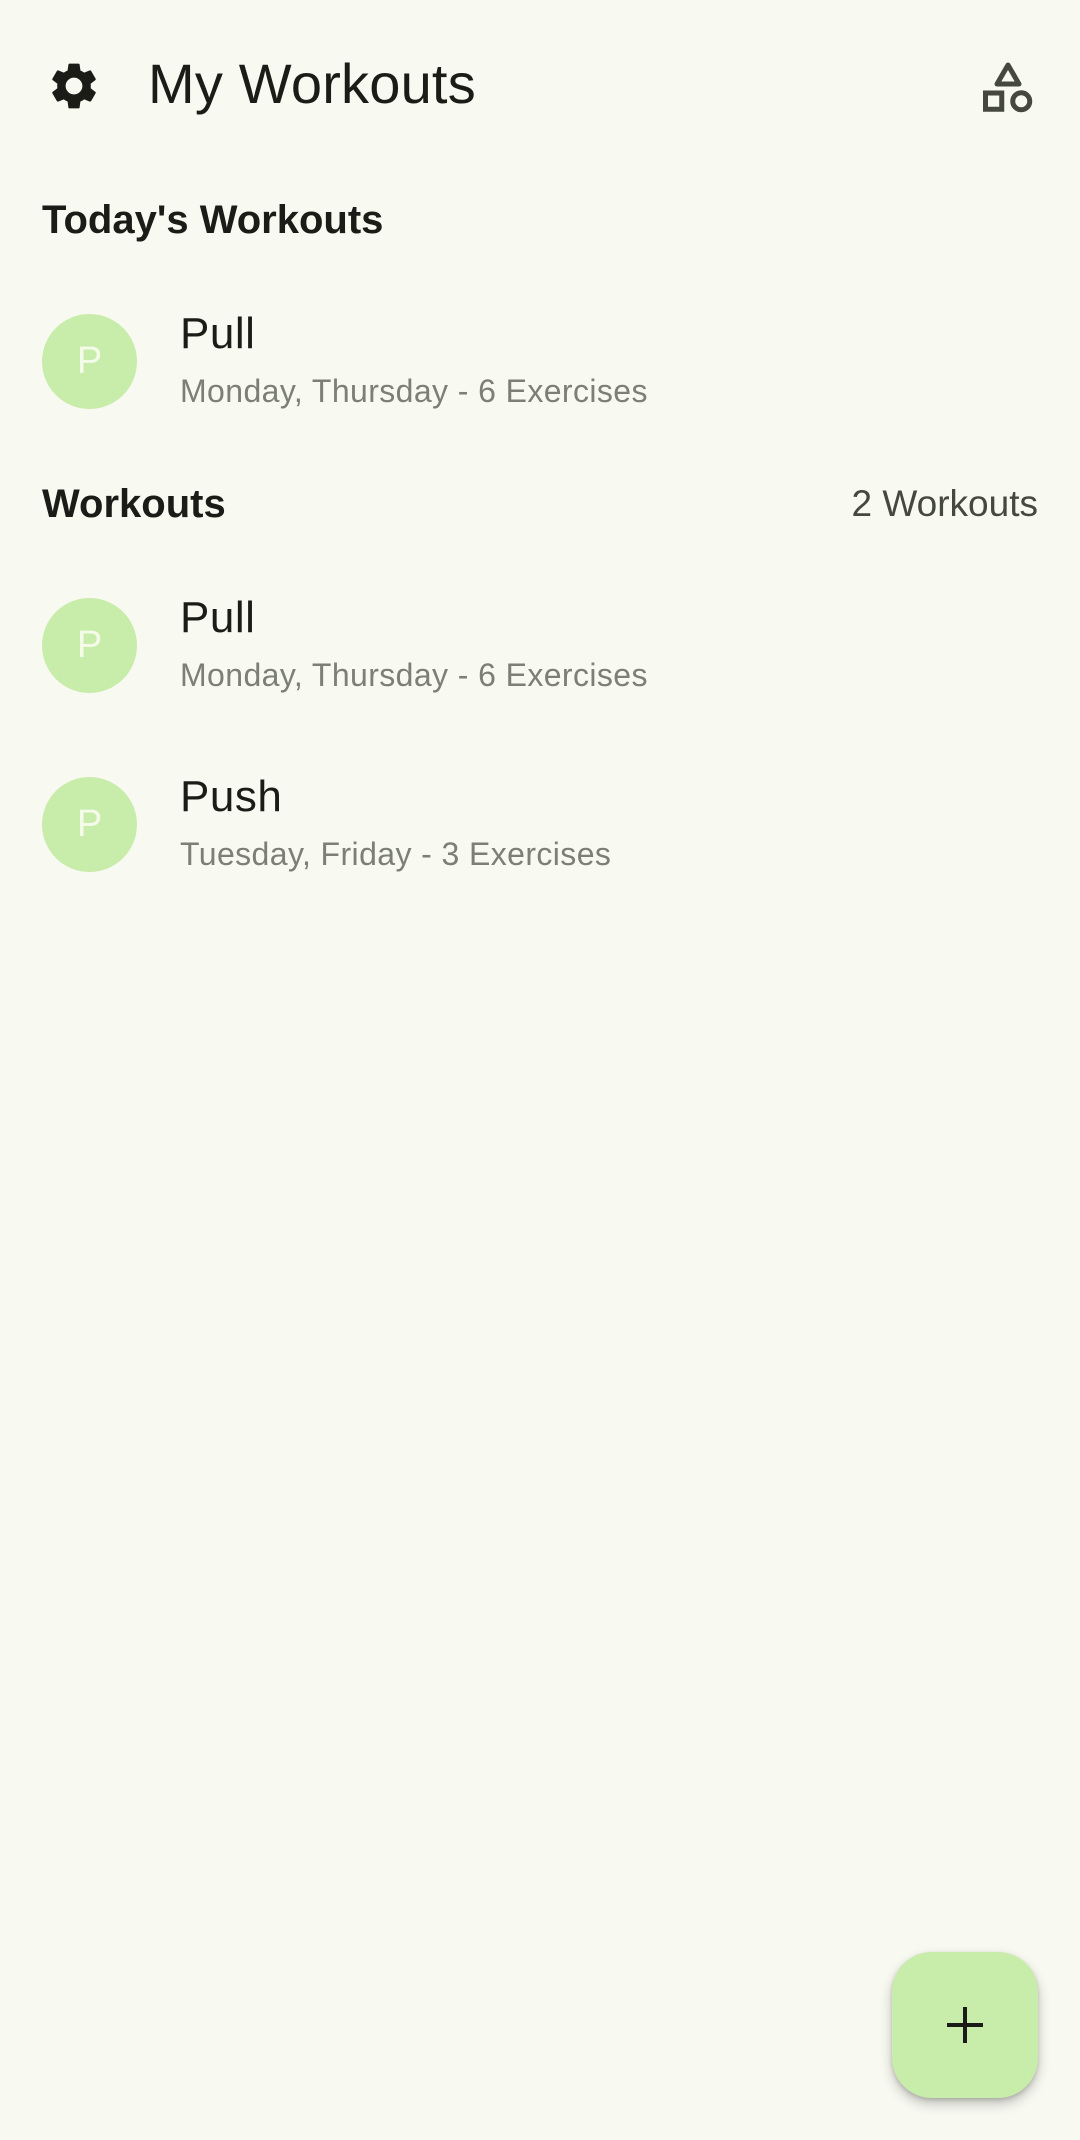 This screenshot has width=1080, height=2140. What do you see at coordinates (396, 854) in the screenshot?
I see `workout-schedule: Tuesday, Friday - 3 Exercises` at bounding box center [396, 854].